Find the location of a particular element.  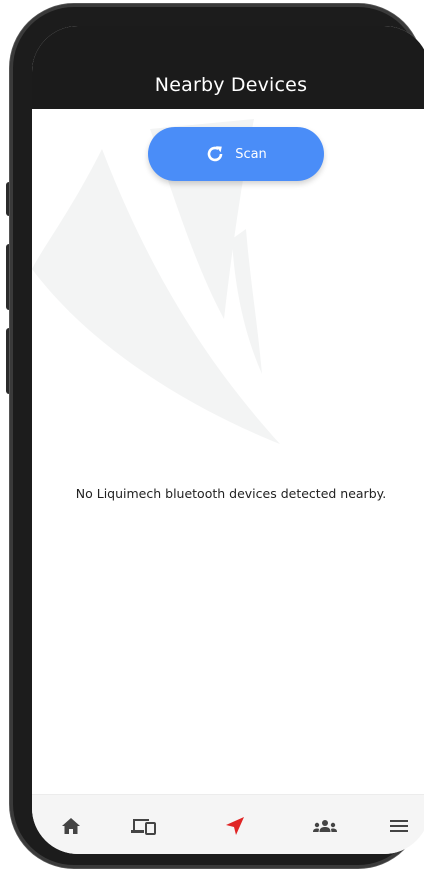

scan-button: Scan is located at coordinates (236, 154).